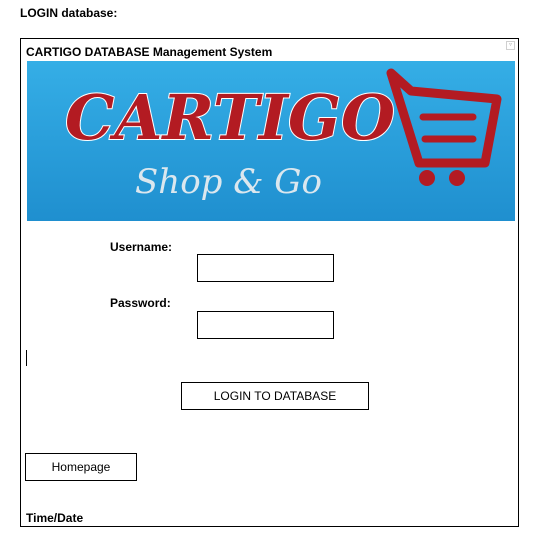  Describe the element at coordinates (140, 303) in the screenshot. I see `password-label: Password:` at that location.